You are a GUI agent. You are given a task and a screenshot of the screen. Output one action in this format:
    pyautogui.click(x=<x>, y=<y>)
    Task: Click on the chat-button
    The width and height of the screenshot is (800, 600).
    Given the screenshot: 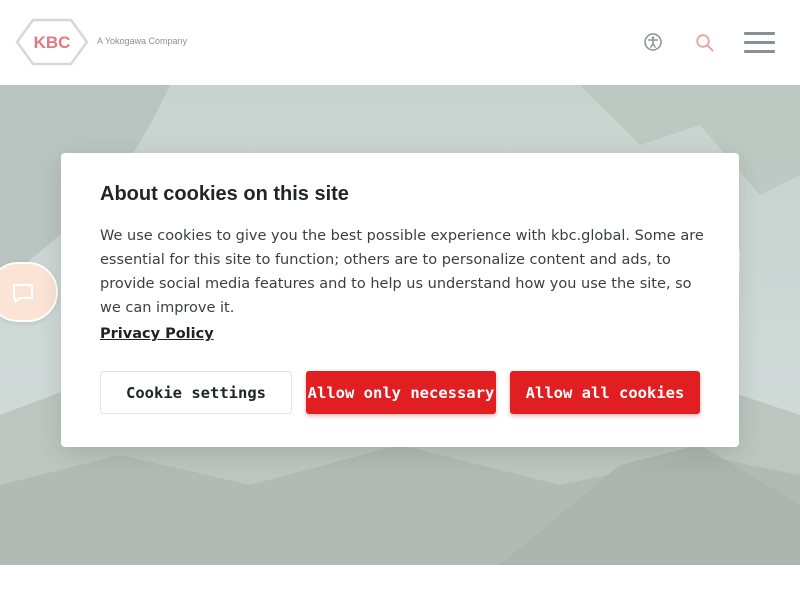 What is the action you would take?
    pyautogui.click(x=29, y=292)
    